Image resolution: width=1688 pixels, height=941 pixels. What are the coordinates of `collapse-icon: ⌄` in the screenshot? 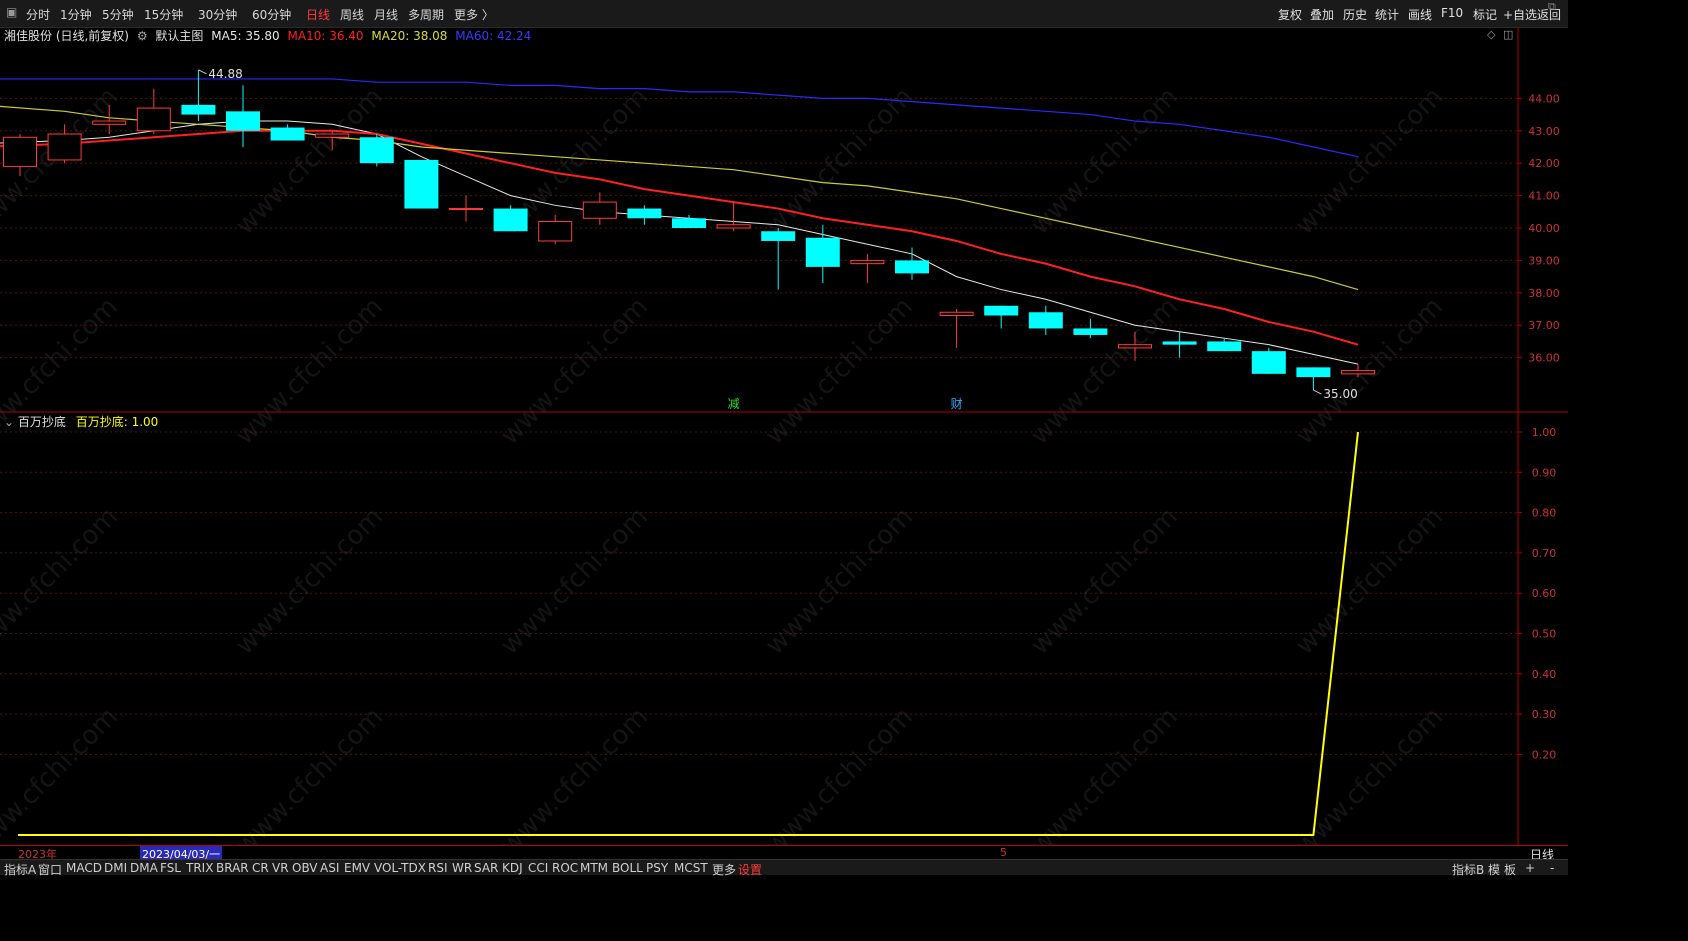 It's located at (9, 422).